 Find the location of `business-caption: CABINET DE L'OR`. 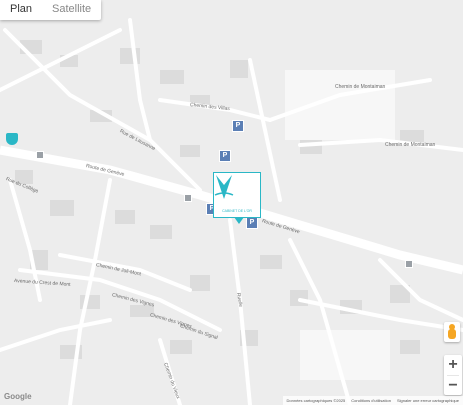

business-caption: CABINET DE L'OR is located at coordinates (237, 211).